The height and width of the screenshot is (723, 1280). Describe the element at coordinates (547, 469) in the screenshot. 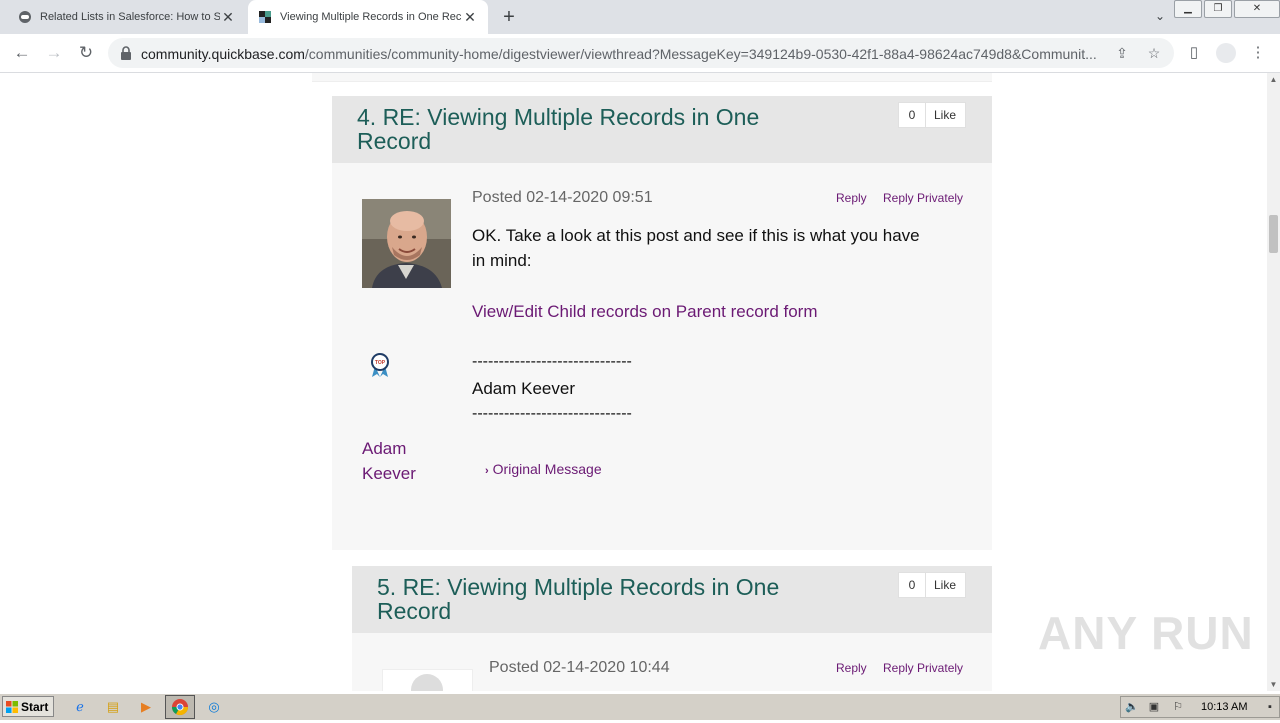

I see `original-message-label: Original Message` at that location.